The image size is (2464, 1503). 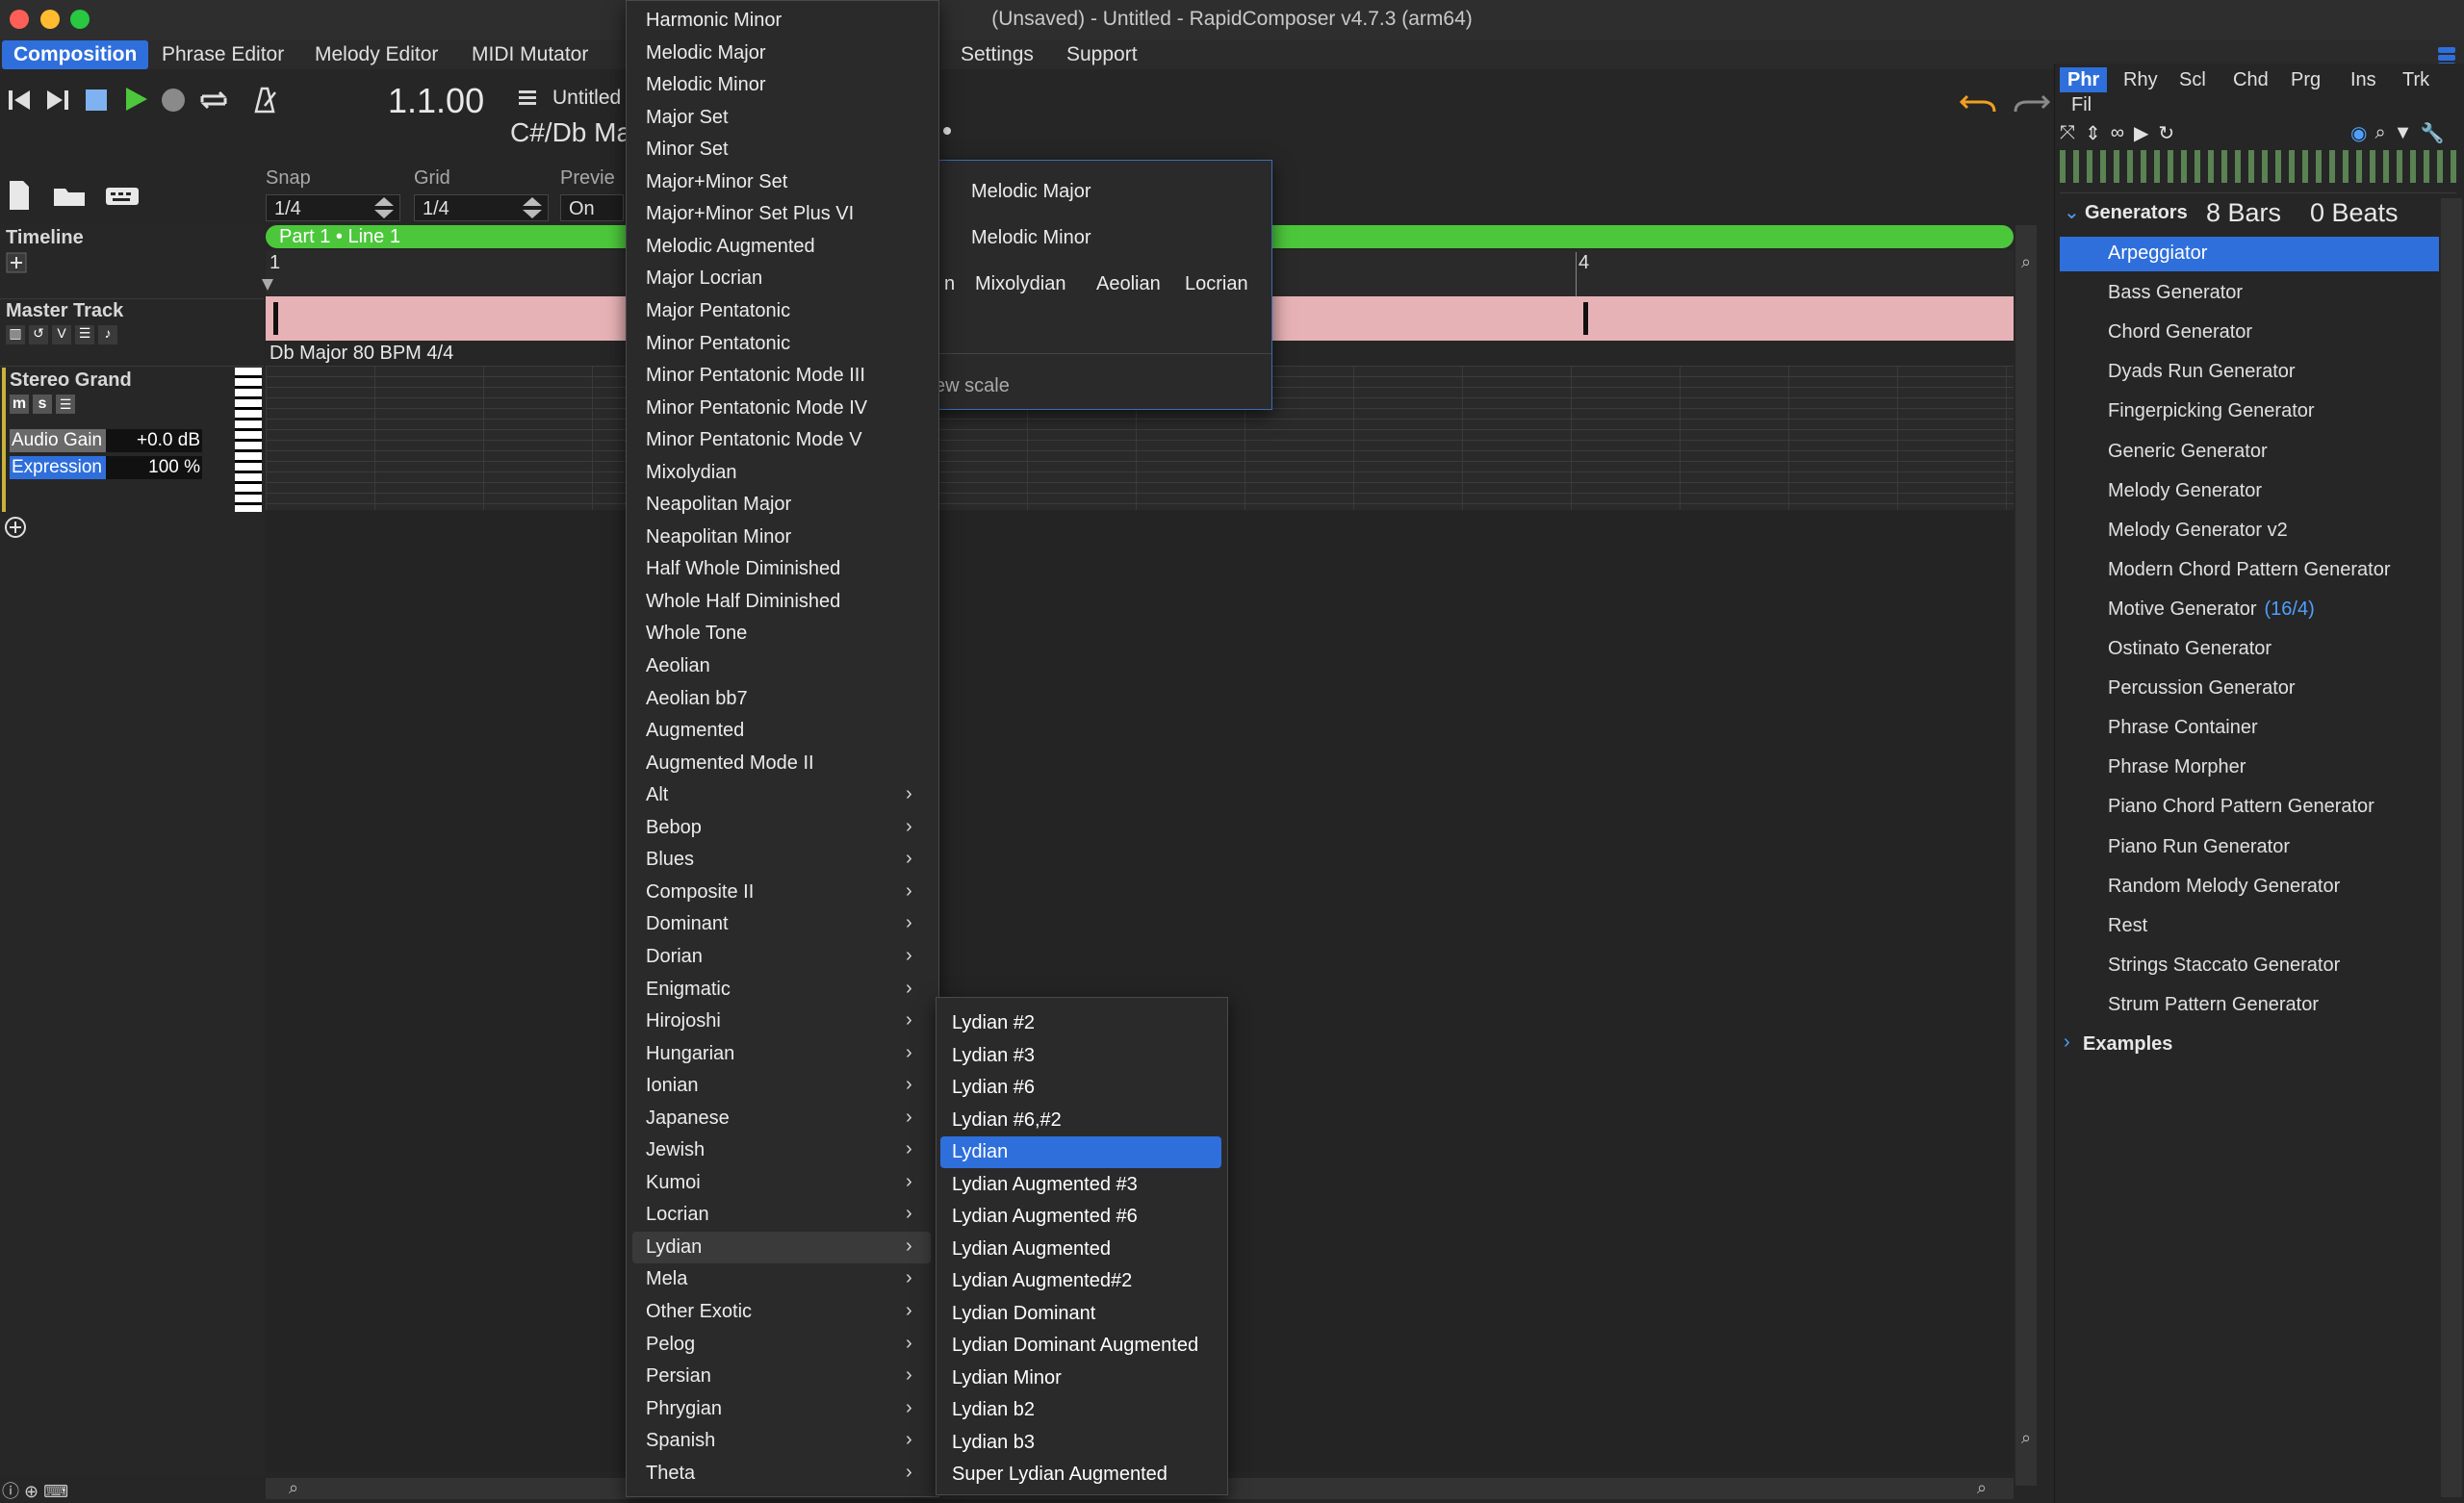 I want to click on generator-generic-generator: Generic Generator, so click(x=2188, y=451).